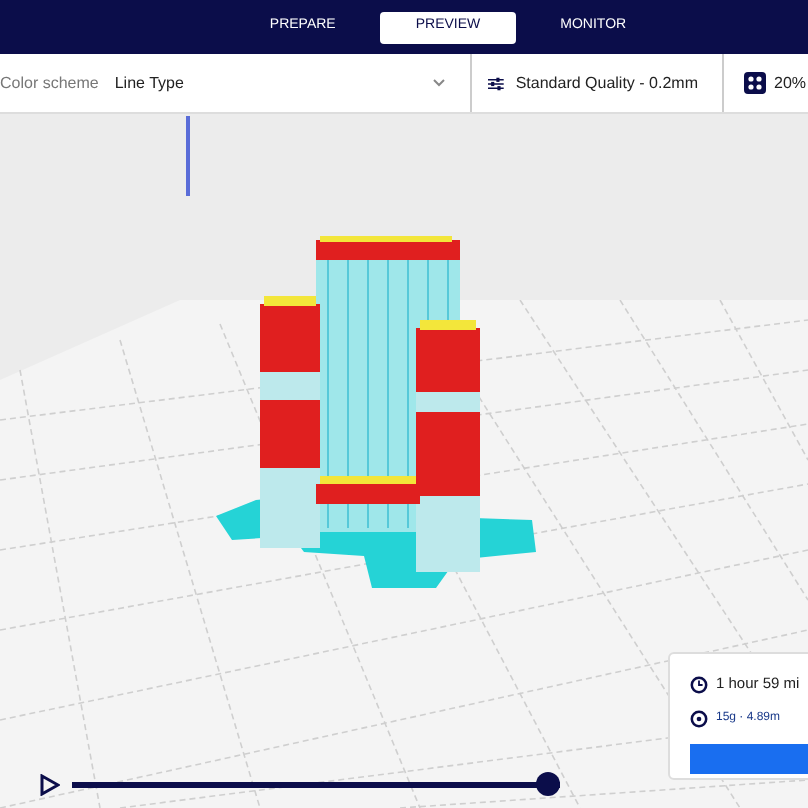 Image resolution: width=808 pixels, height=808 pixels. Describe the element at coordinates (50, 784) in the screenshot. I see `play-icon` at that location.